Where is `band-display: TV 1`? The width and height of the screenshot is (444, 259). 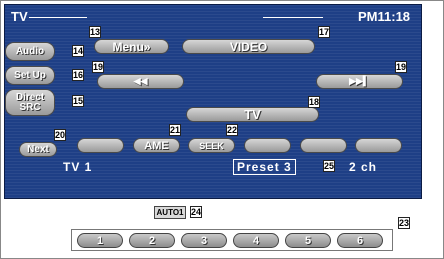 band-display: TV 1 is located at coordinates (78, 167).